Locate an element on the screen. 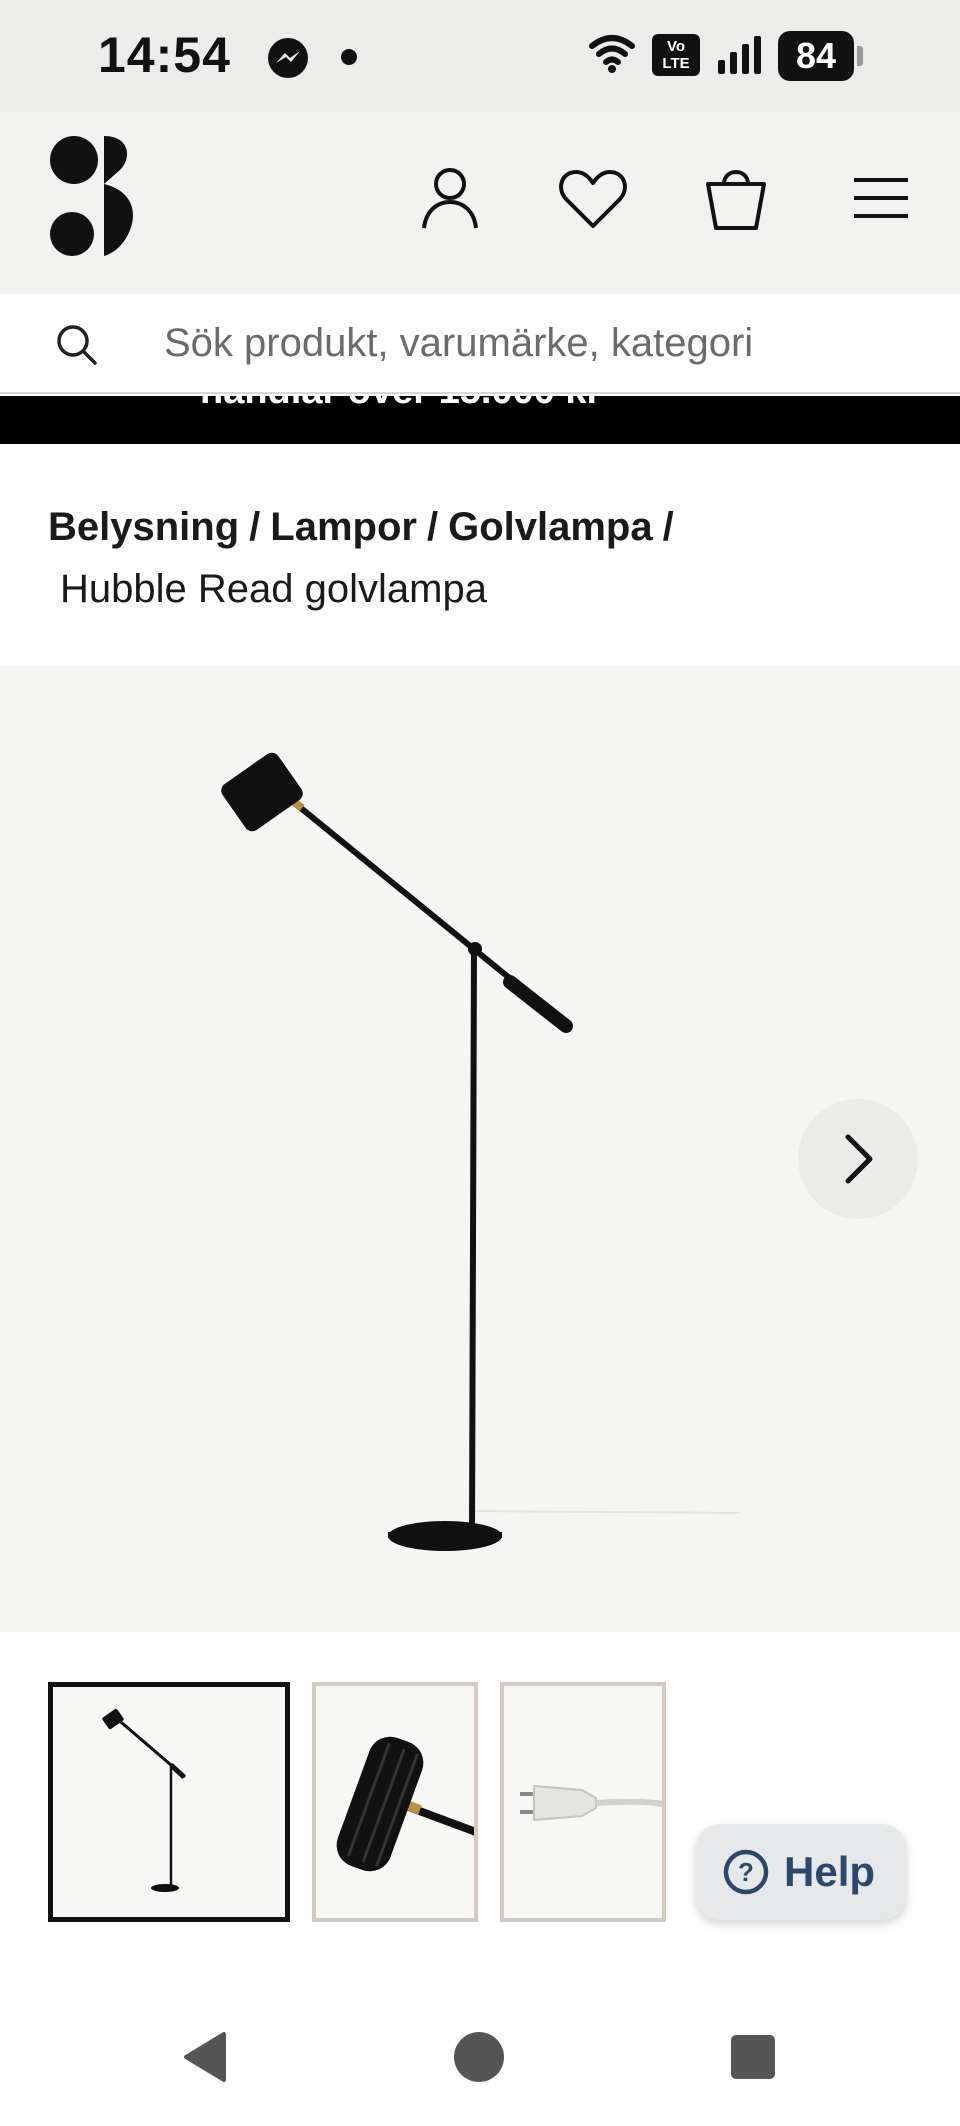  account-icon is located at coordinates (450, 199).